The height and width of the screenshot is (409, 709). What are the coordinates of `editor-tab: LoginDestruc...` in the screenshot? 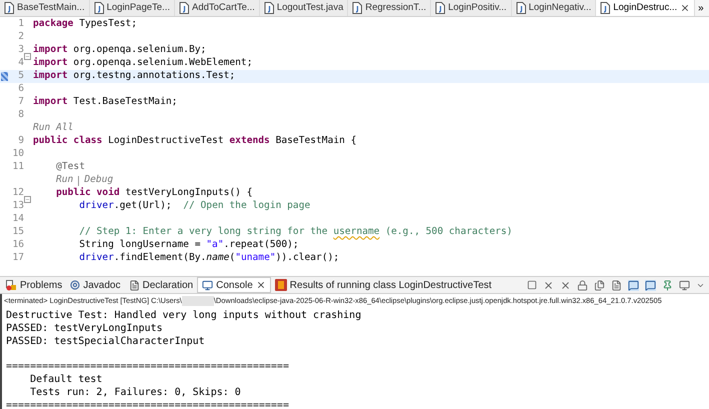 It's located at (646, 8).